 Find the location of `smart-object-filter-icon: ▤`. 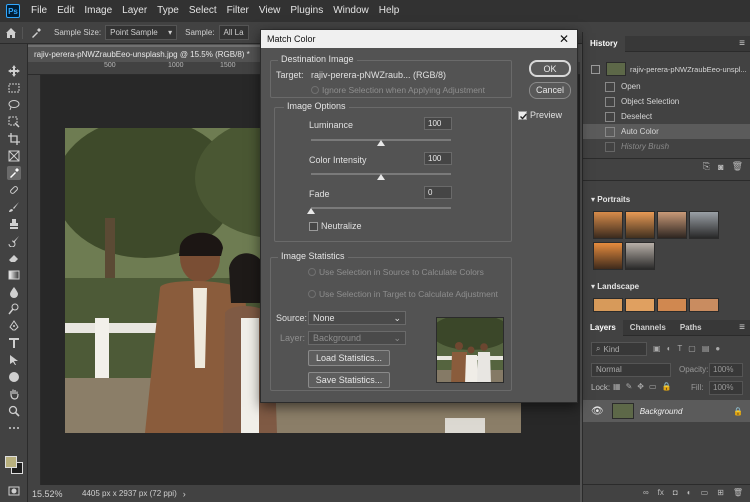

smart-object-filter-icon: ▤ is located at coordinates (706, 348).